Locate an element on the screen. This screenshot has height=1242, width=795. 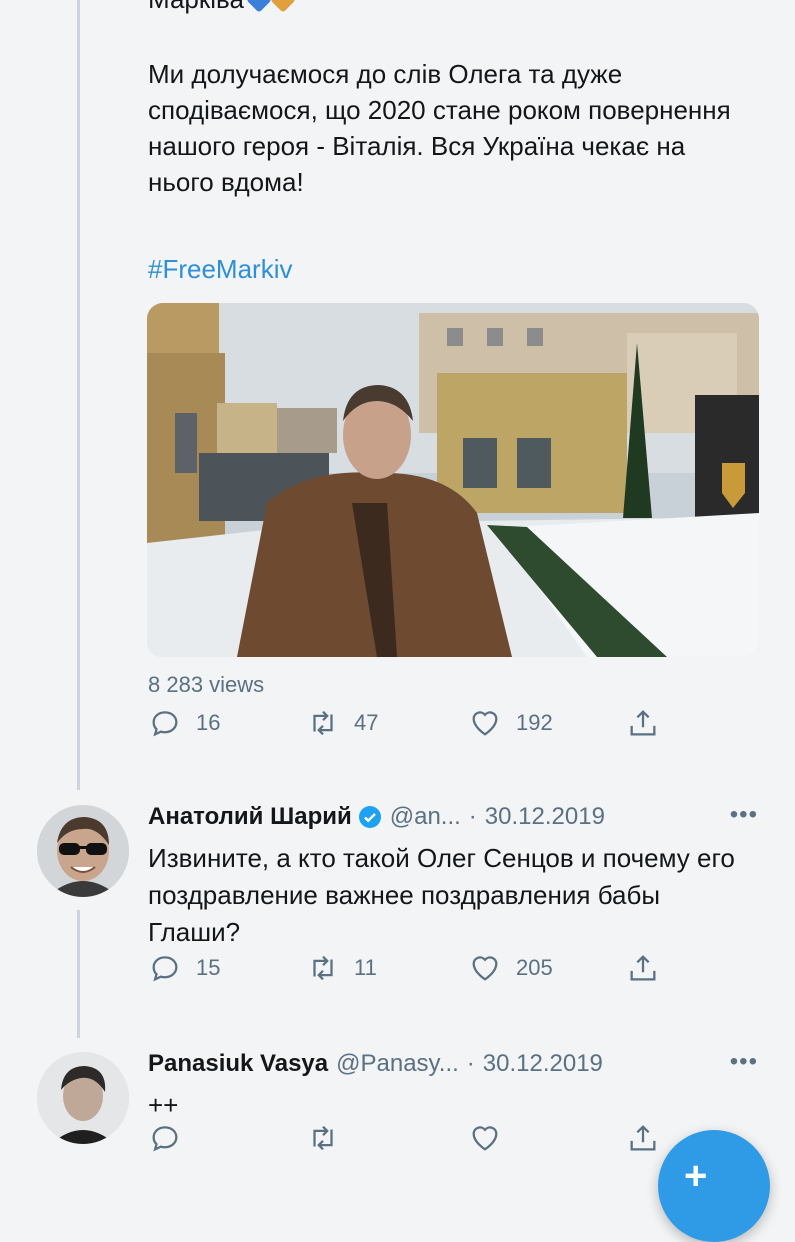
retweet-count: 47 is located at coordinates (366, 722).